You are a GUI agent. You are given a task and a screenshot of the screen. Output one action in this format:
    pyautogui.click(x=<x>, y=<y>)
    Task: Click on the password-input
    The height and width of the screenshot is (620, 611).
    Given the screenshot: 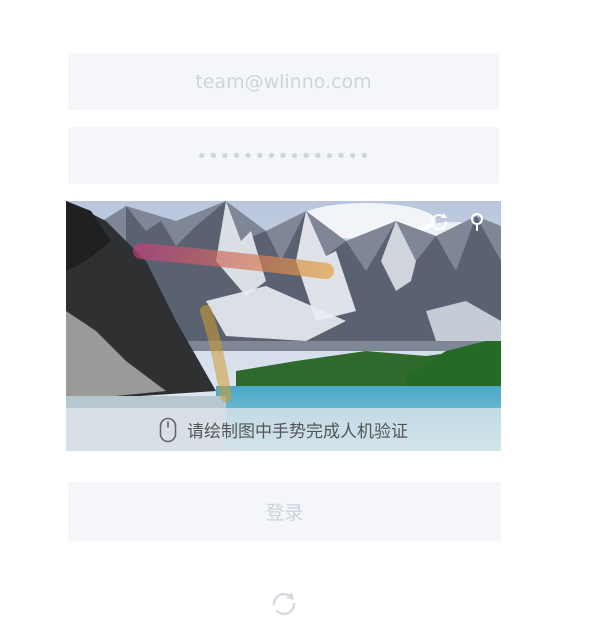 What is the action you would take?
    pyautogui.click(x=283, y=155)
    